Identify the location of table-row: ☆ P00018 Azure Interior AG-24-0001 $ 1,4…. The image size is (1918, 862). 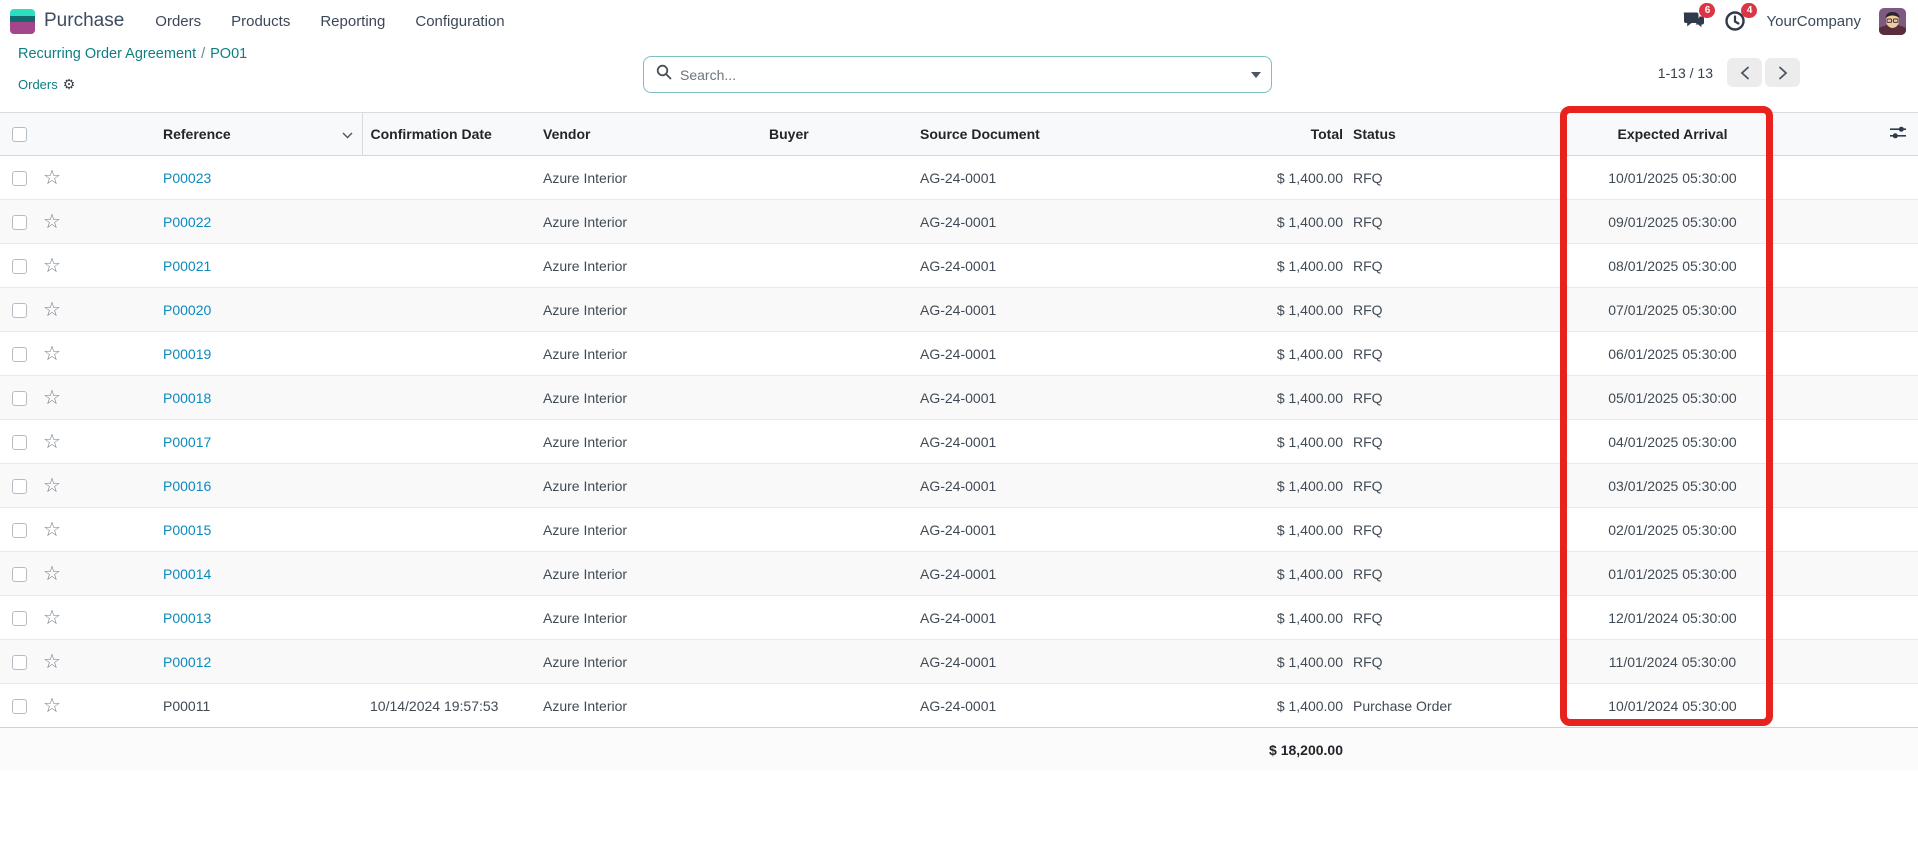
(959, 397).